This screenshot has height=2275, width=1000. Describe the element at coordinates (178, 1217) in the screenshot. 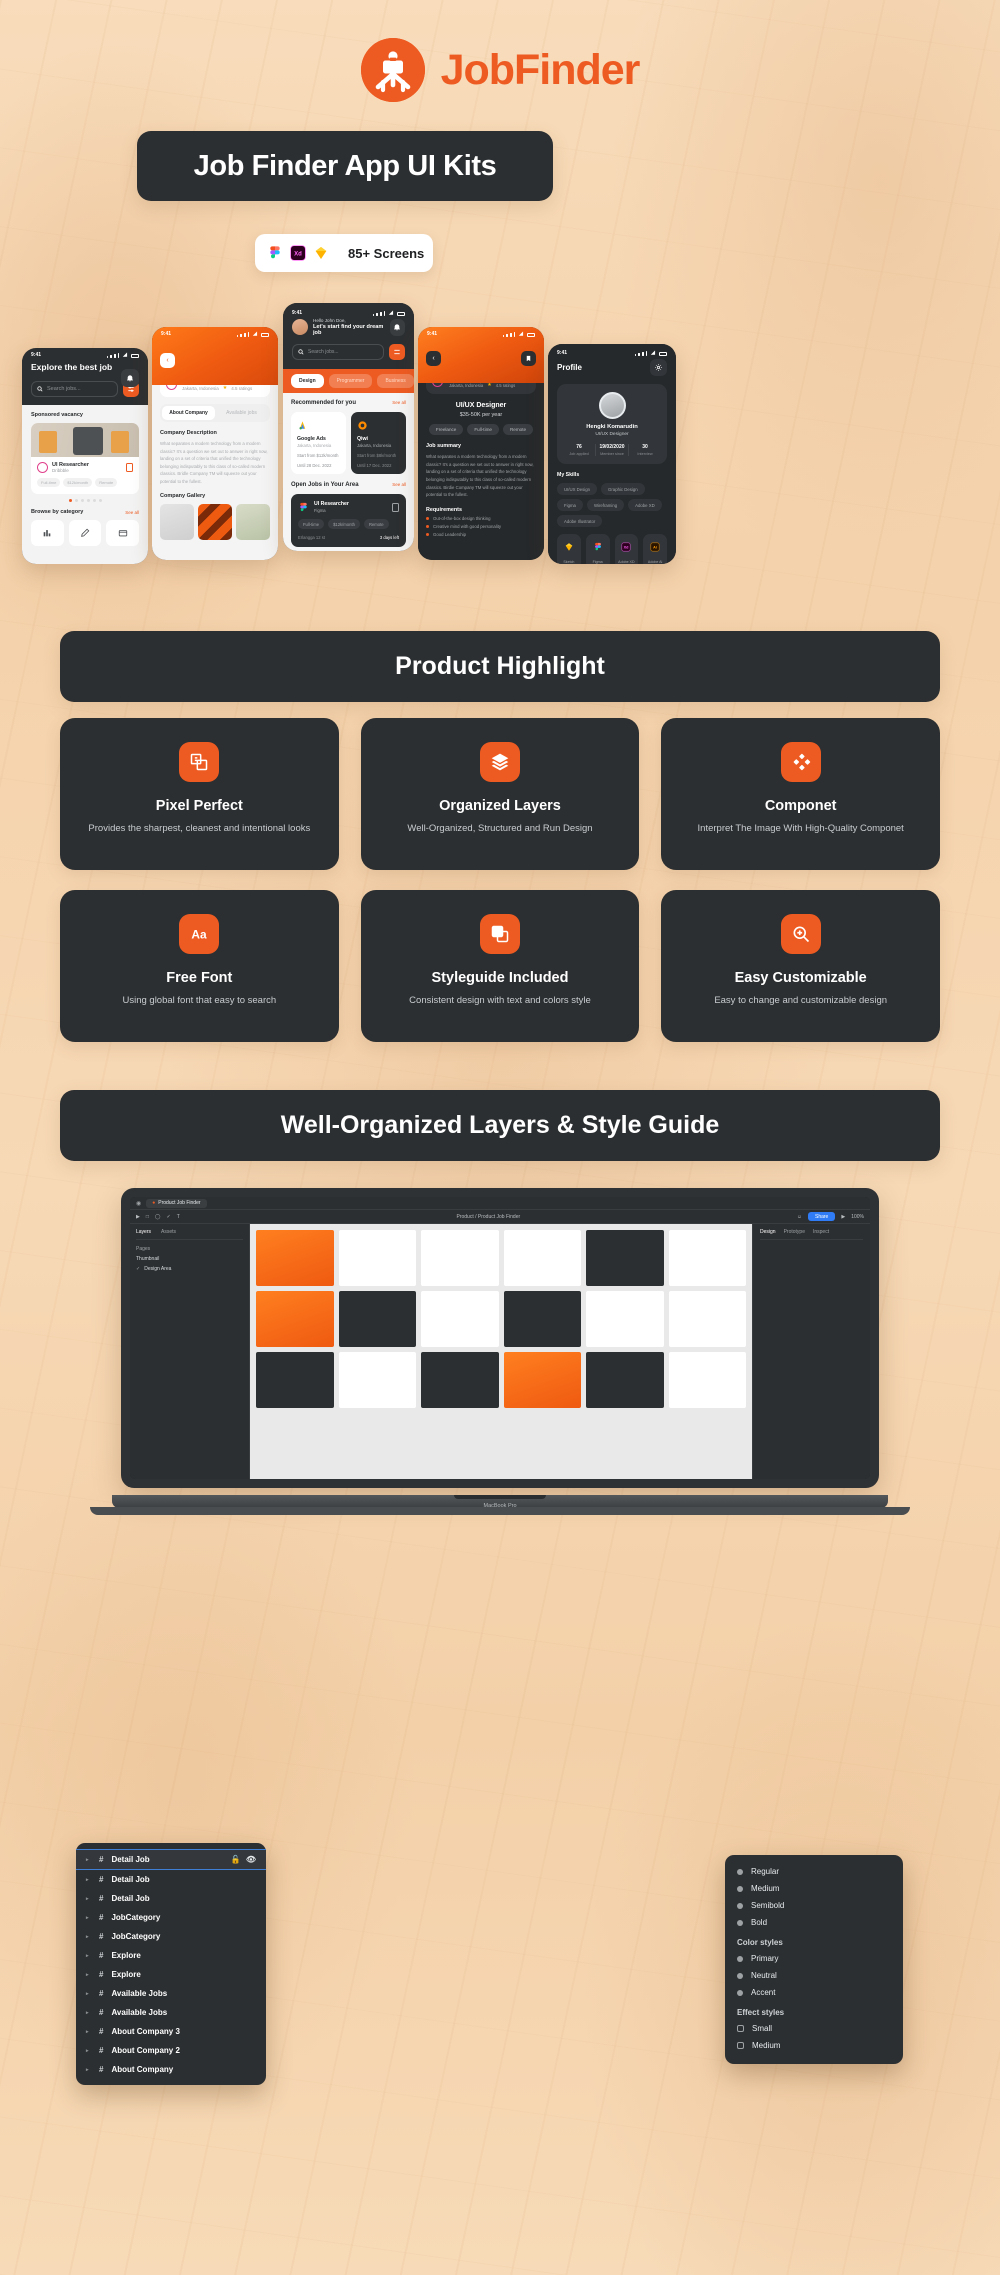

I see `text-tool-icon: T` at that location.